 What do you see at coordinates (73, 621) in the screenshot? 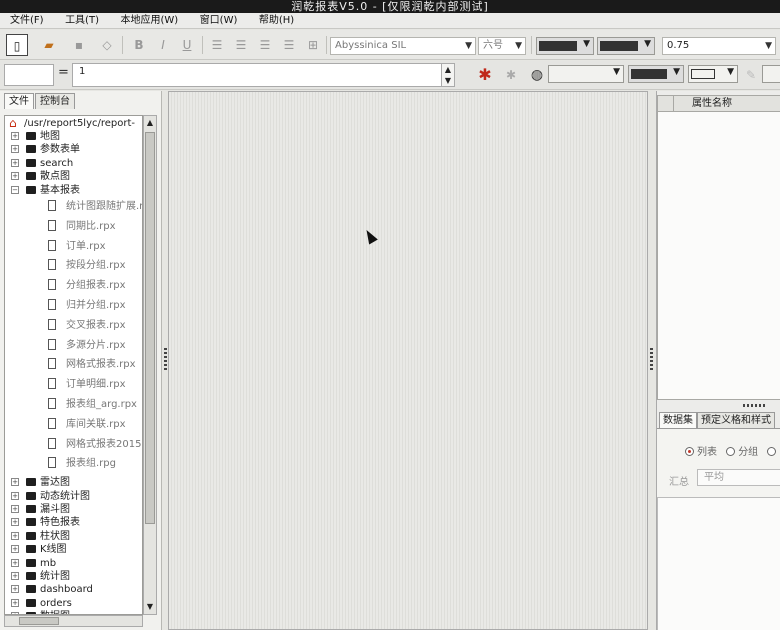
I see `tree-horizontal-scrollbar` at bounding box center [73, 621].